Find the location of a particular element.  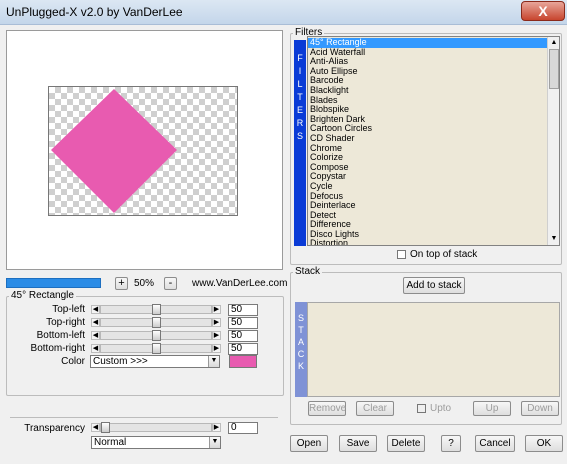

param-label: Top-left is located at coordinates (68, 309).